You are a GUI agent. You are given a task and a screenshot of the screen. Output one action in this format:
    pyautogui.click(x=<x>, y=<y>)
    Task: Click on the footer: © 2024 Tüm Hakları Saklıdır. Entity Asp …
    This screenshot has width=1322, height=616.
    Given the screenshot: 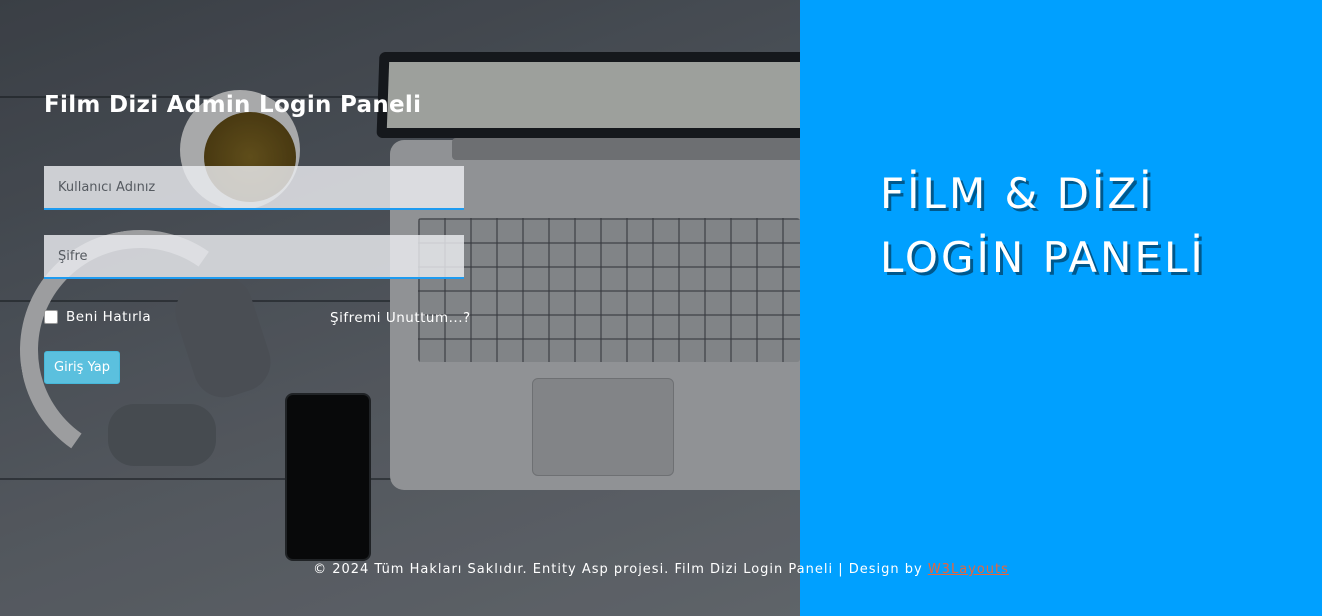 What is the action you would take?
    pyautogui.click(x=661, y=569)
    